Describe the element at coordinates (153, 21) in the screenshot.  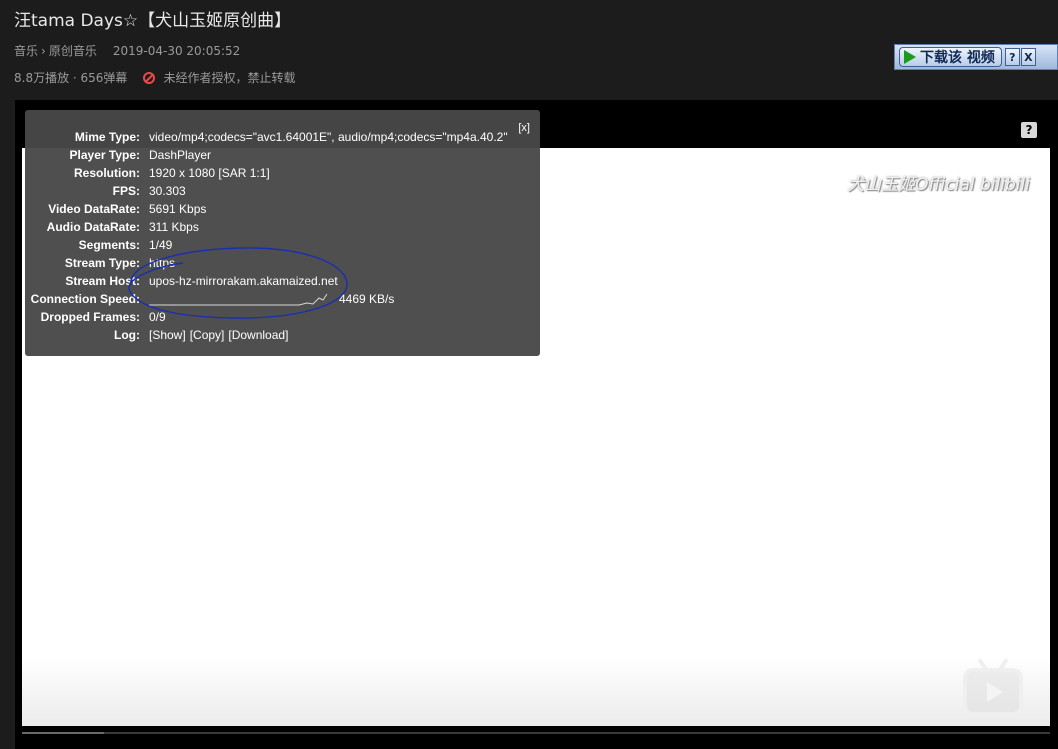
I see `page-title: 汪tama Days☆【犬山玉姬原创曲】` at that location.